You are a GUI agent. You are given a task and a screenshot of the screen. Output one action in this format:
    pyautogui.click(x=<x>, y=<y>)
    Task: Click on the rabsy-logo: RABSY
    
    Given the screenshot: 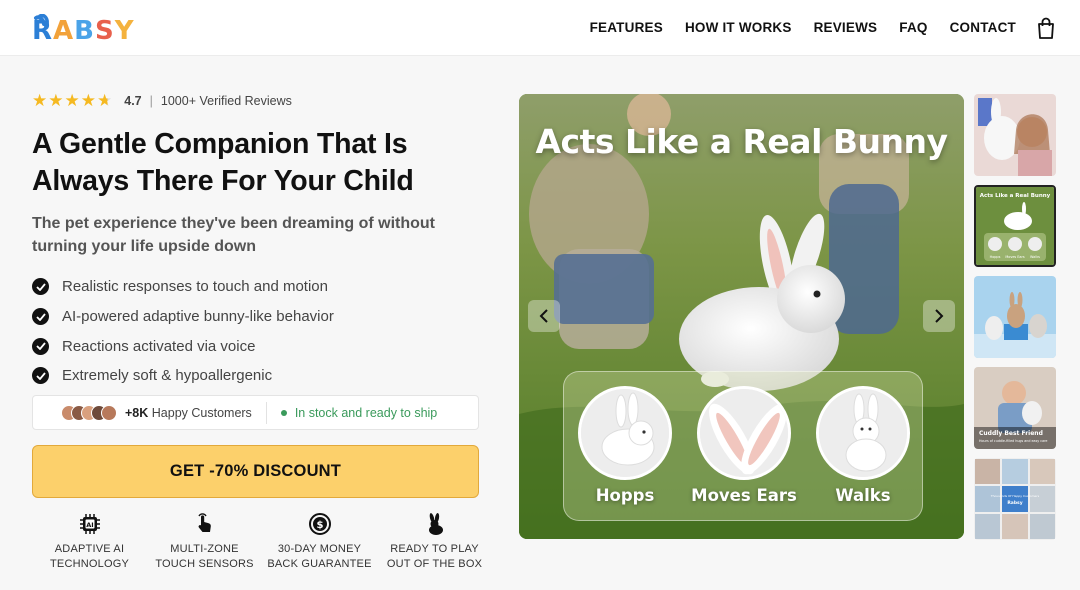 What is the action you would take?
    pyautogui.click(x=87, y=30)
    